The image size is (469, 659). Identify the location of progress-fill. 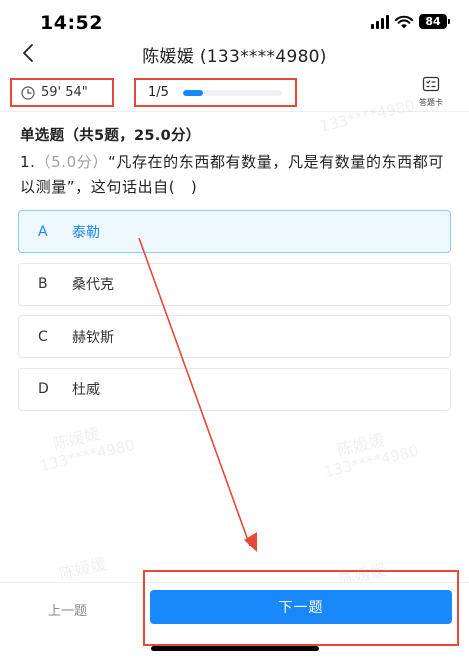
(192, 92).